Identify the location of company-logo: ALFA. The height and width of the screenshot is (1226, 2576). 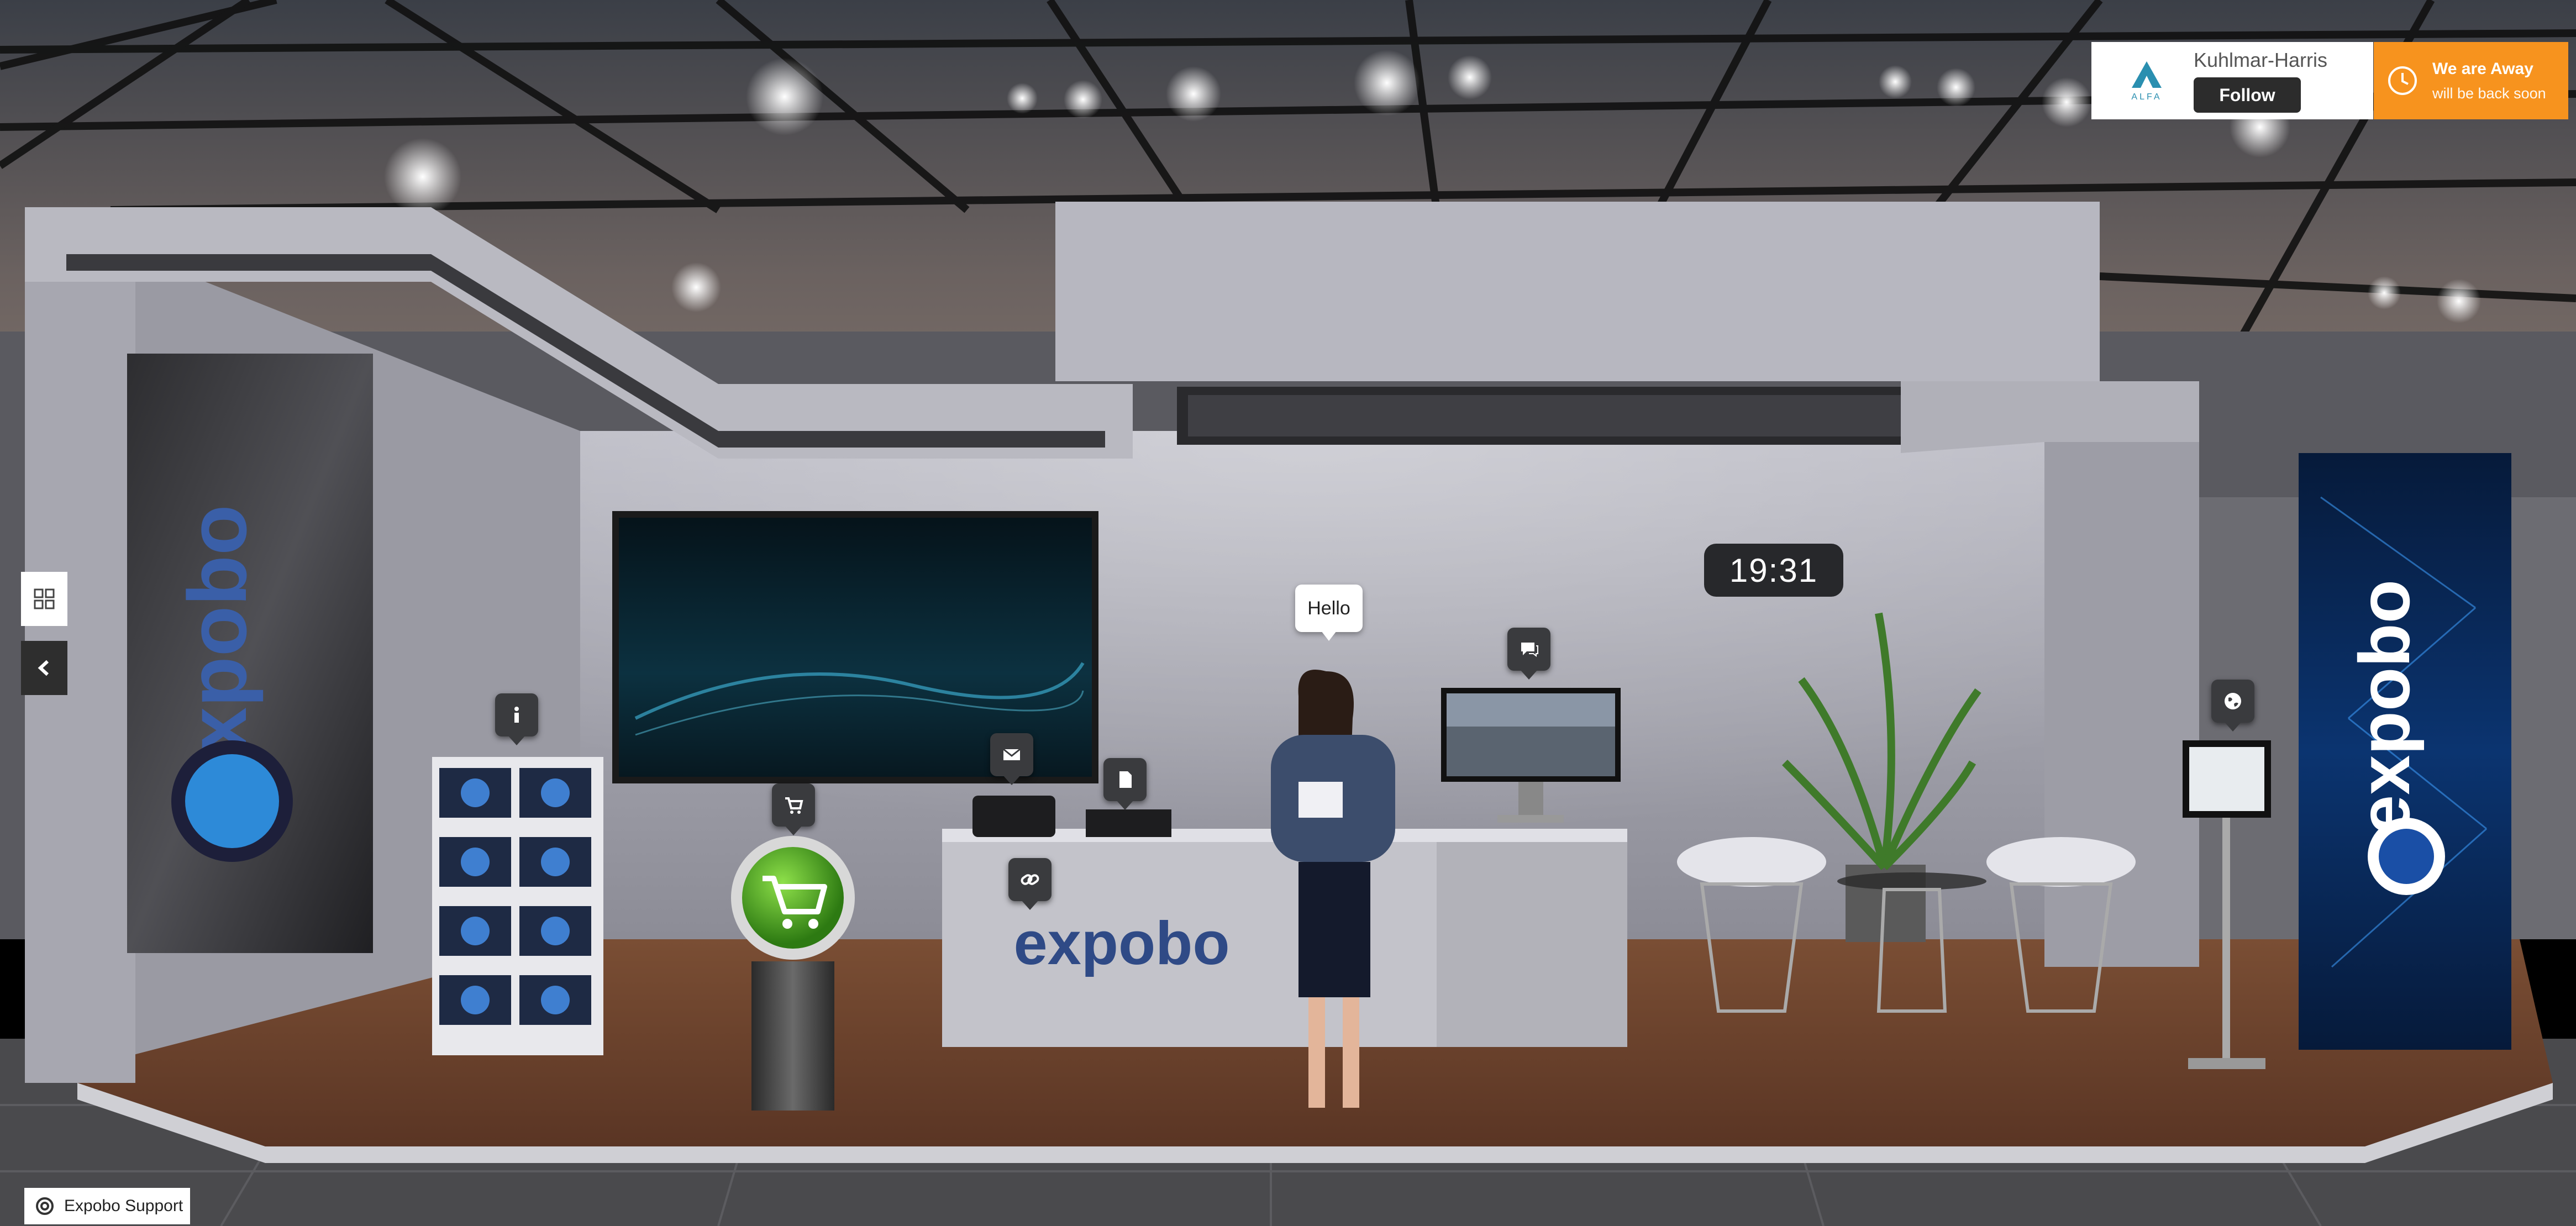
(2147, 80).